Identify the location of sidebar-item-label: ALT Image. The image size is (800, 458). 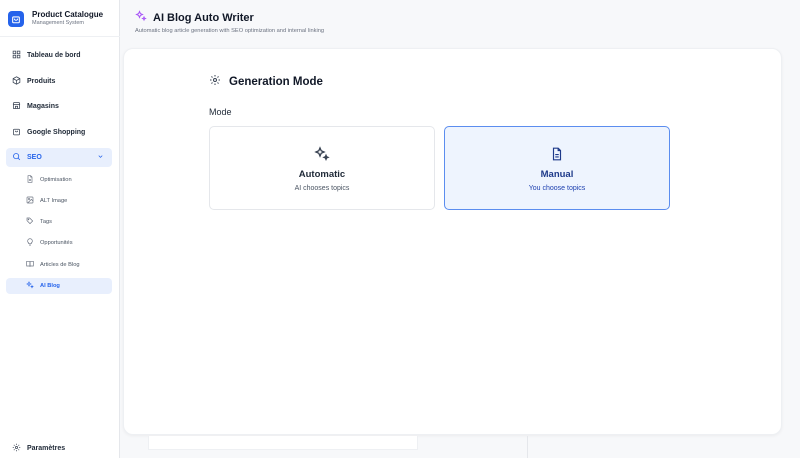
(54, 200).